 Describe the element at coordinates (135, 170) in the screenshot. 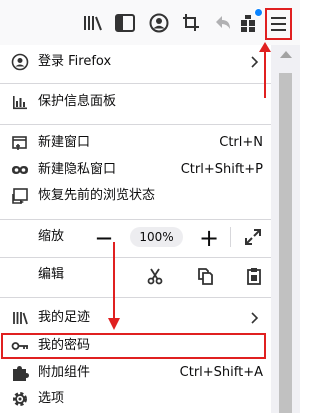

I see `menu-item-new-private-window: 新建隐私窗口 Ctrl+Shift+P` at that location.